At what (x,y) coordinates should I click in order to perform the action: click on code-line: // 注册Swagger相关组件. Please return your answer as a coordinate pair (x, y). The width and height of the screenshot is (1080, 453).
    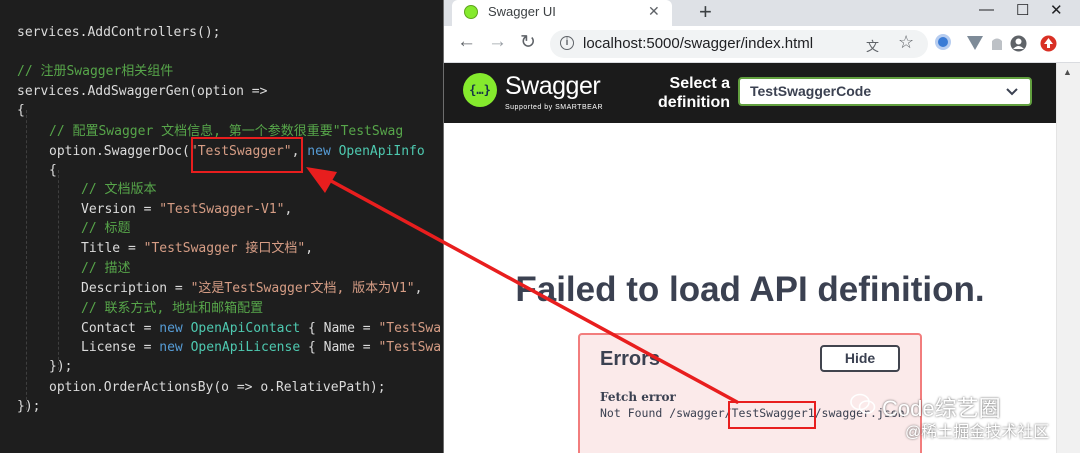
    Looking at the image, I should click on (95, 72).